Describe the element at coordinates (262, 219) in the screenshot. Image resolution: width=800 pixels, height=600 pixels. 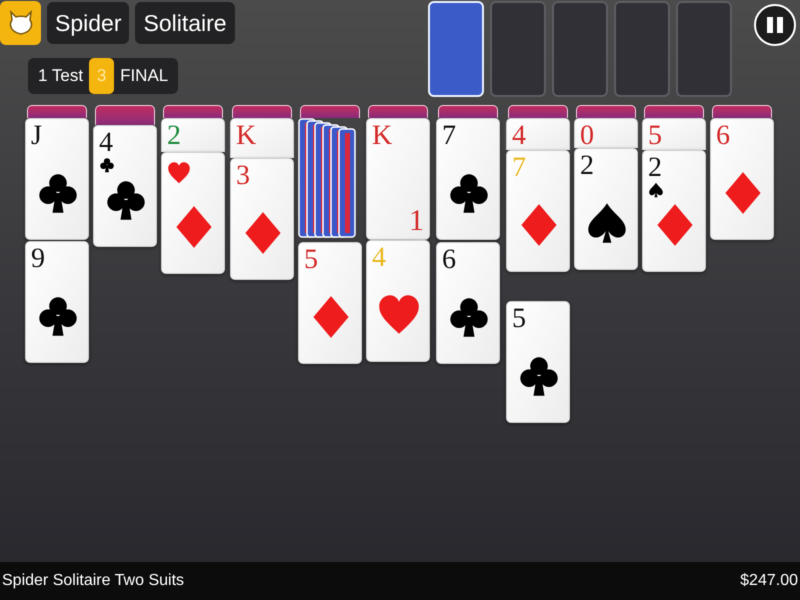
I see `playing-card: 3` at that location.